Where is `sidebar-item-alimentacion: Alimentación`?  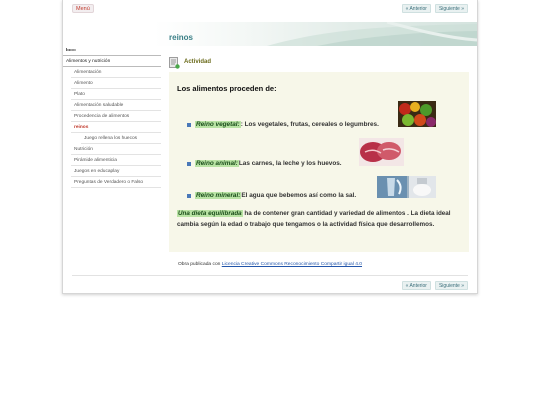
sidebar-item-alimentacion: Alimentación is located at coordinates (116, 72).